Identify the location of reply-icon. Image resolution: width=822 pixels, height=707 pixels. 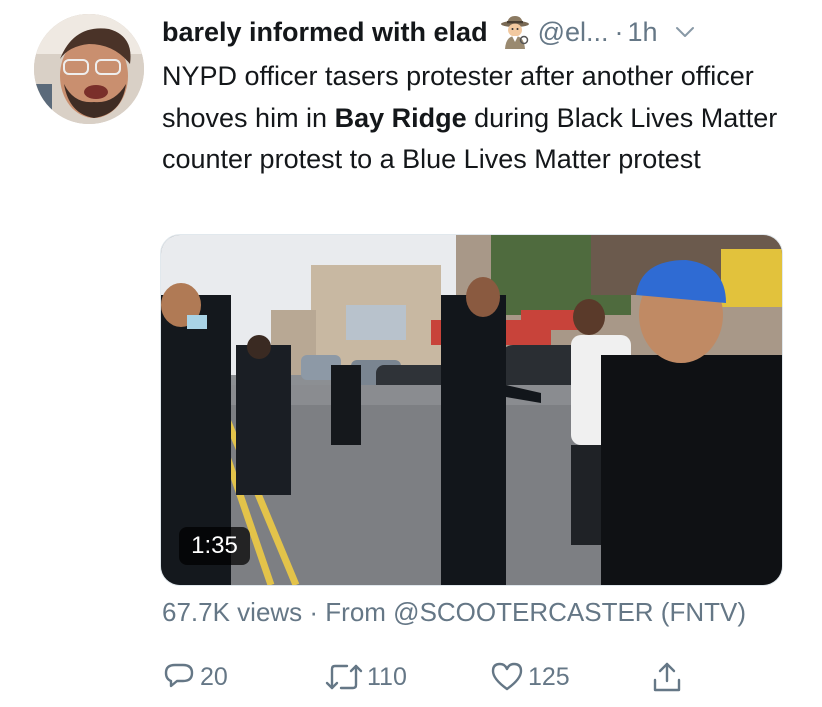
(179, 675).